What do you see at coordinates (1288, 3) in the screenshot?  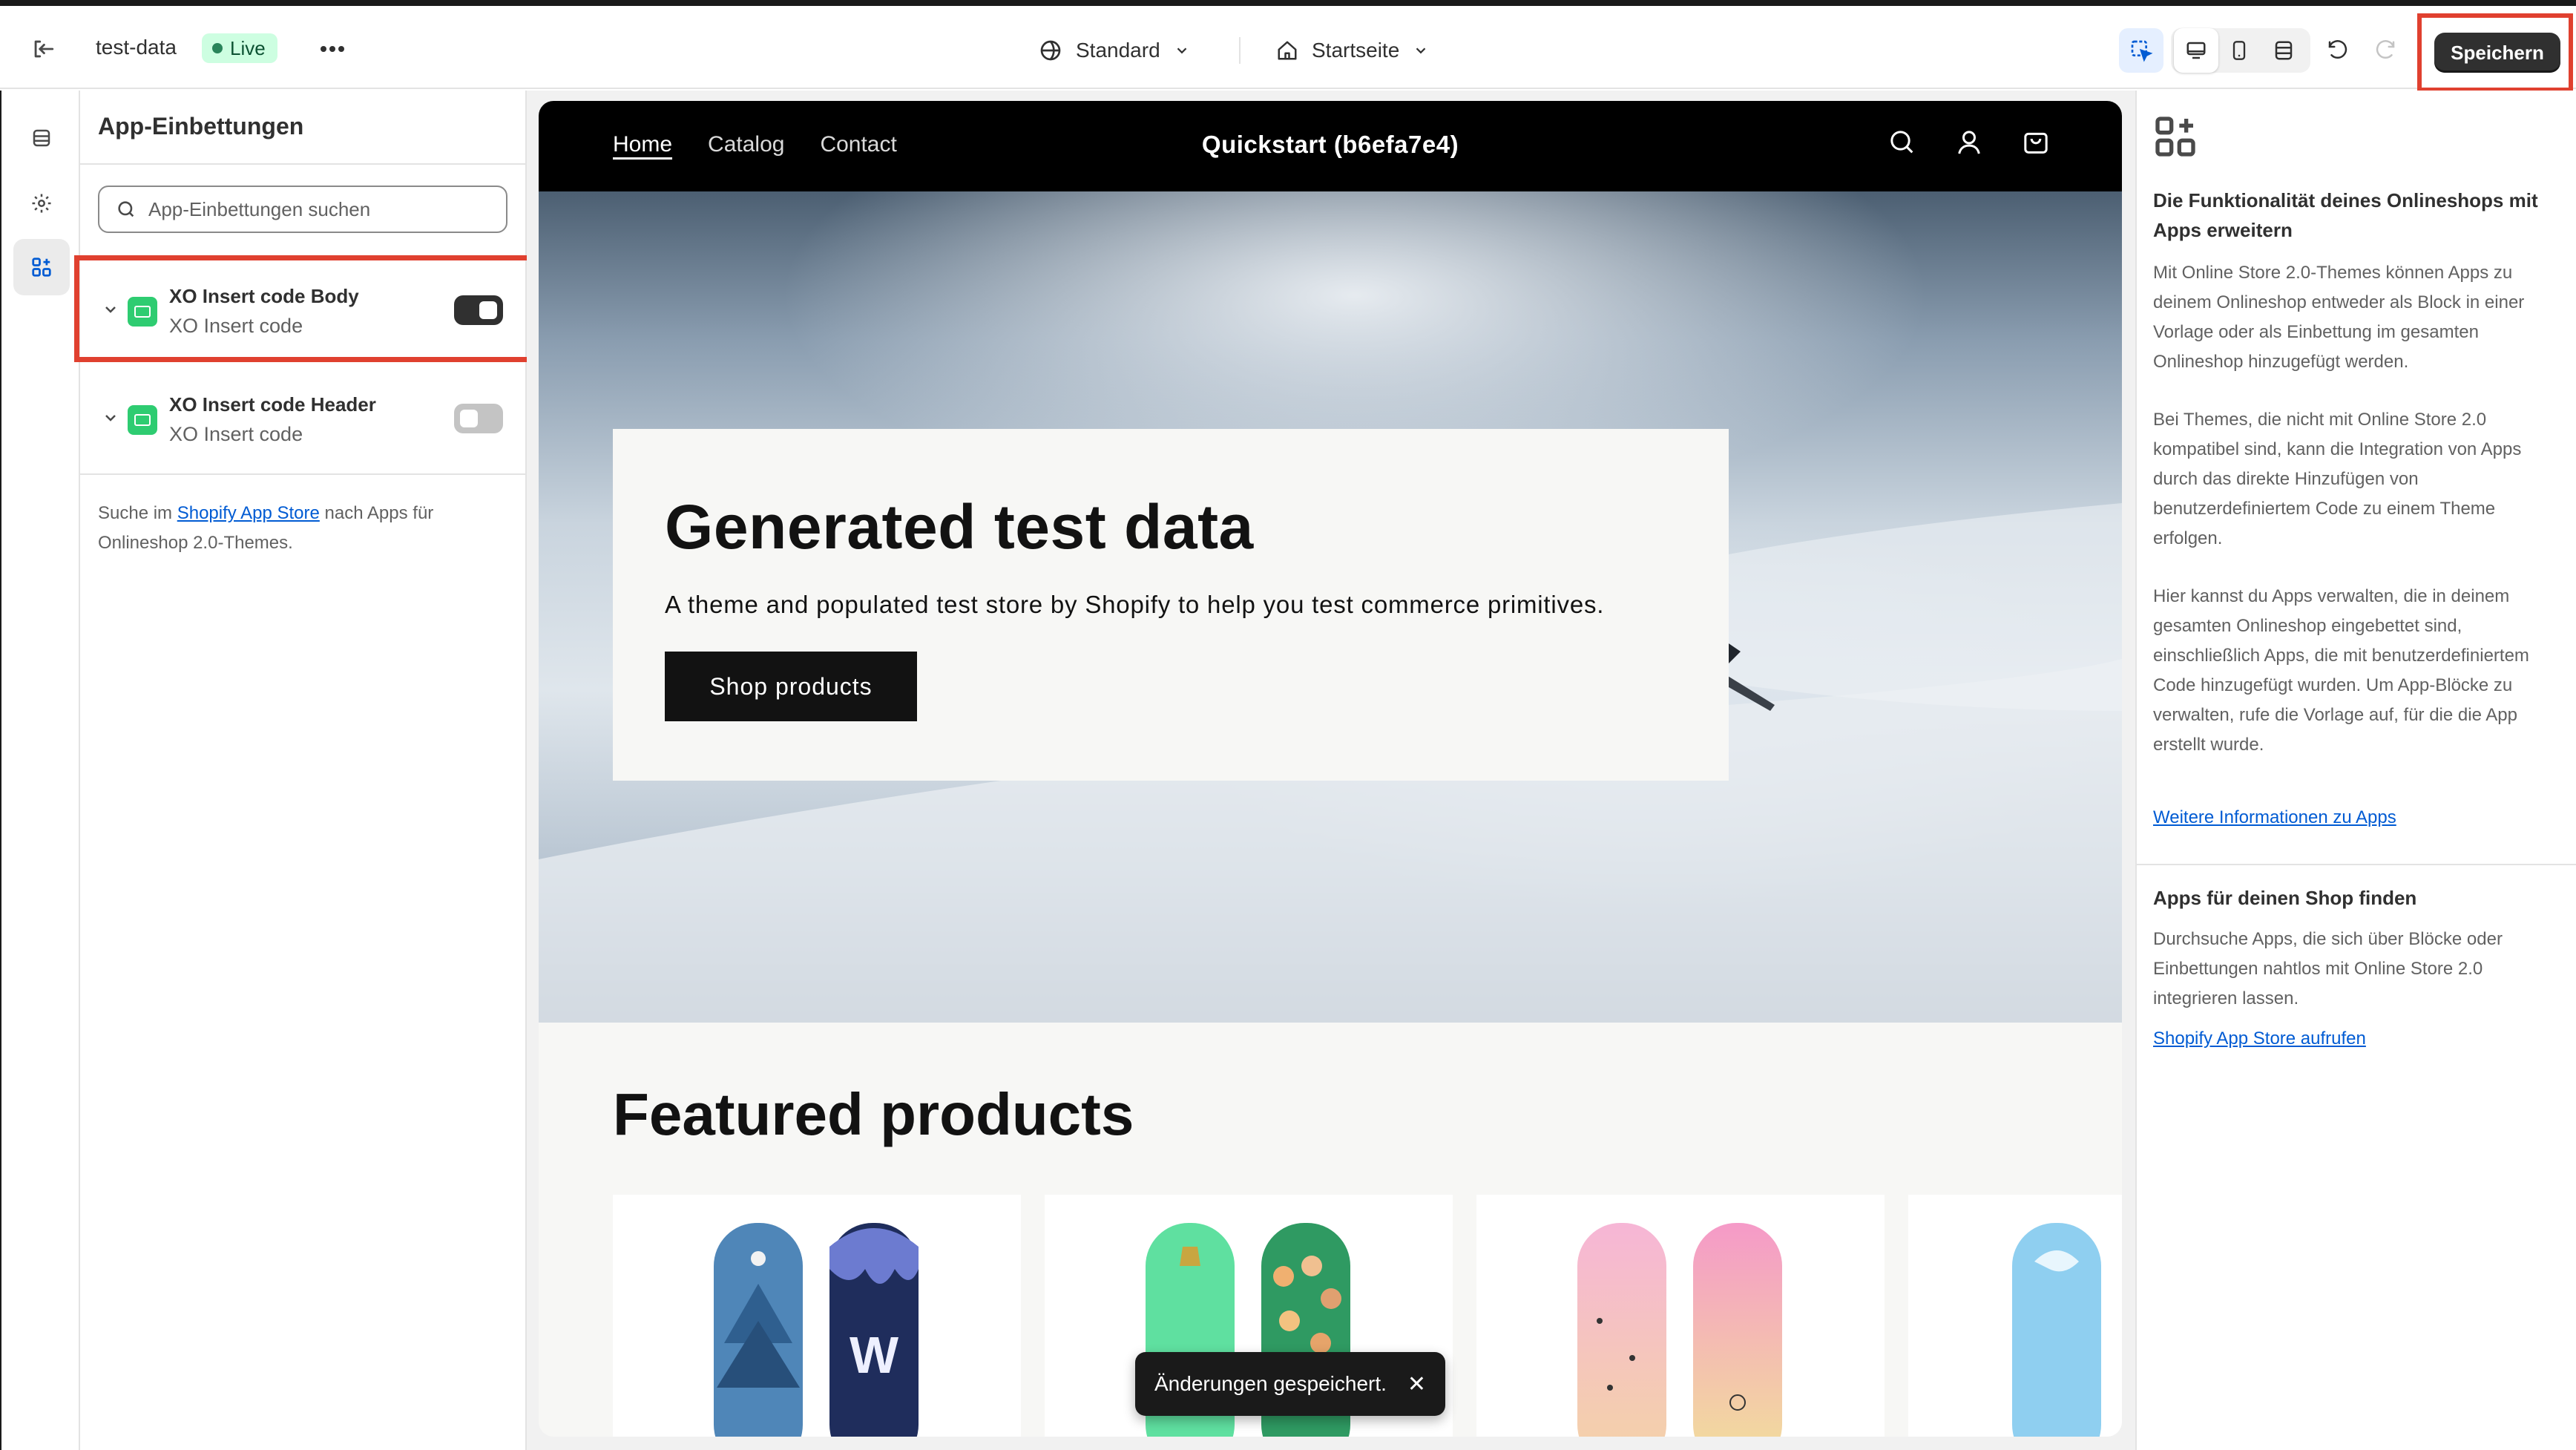 I see `window-top-strip` at bounding box center [1288, 3].